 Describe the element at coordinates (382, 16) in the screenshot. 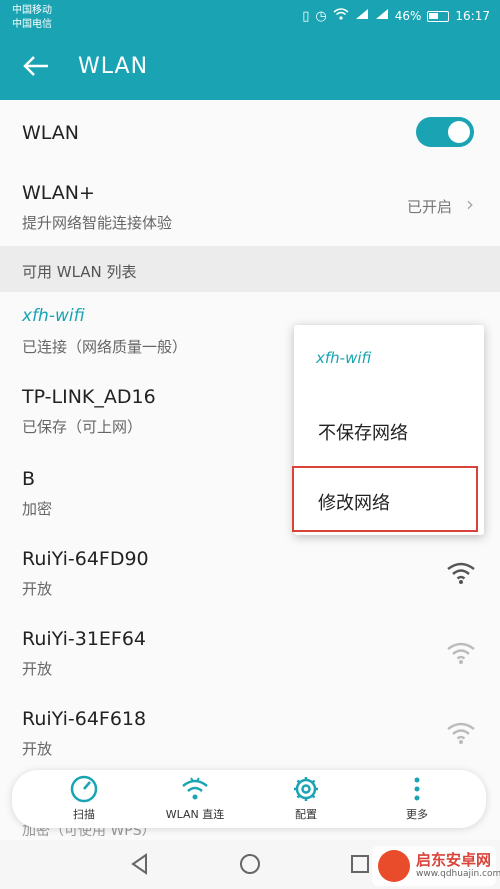

I see `signal-3g-icon` at that location.